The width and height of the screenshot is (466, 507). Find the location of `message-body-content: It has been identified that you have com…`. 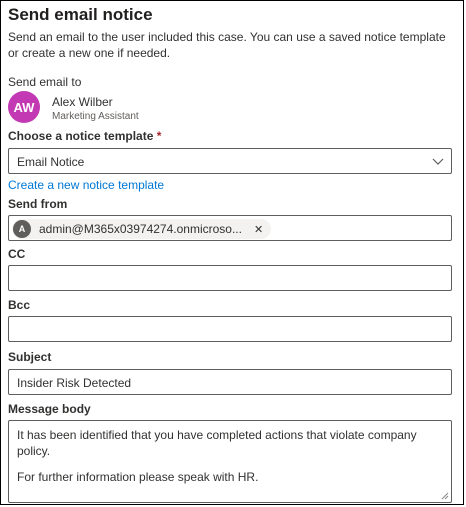

message-body-content: It has been identified that you have com… is located at coordinates (227, 456).